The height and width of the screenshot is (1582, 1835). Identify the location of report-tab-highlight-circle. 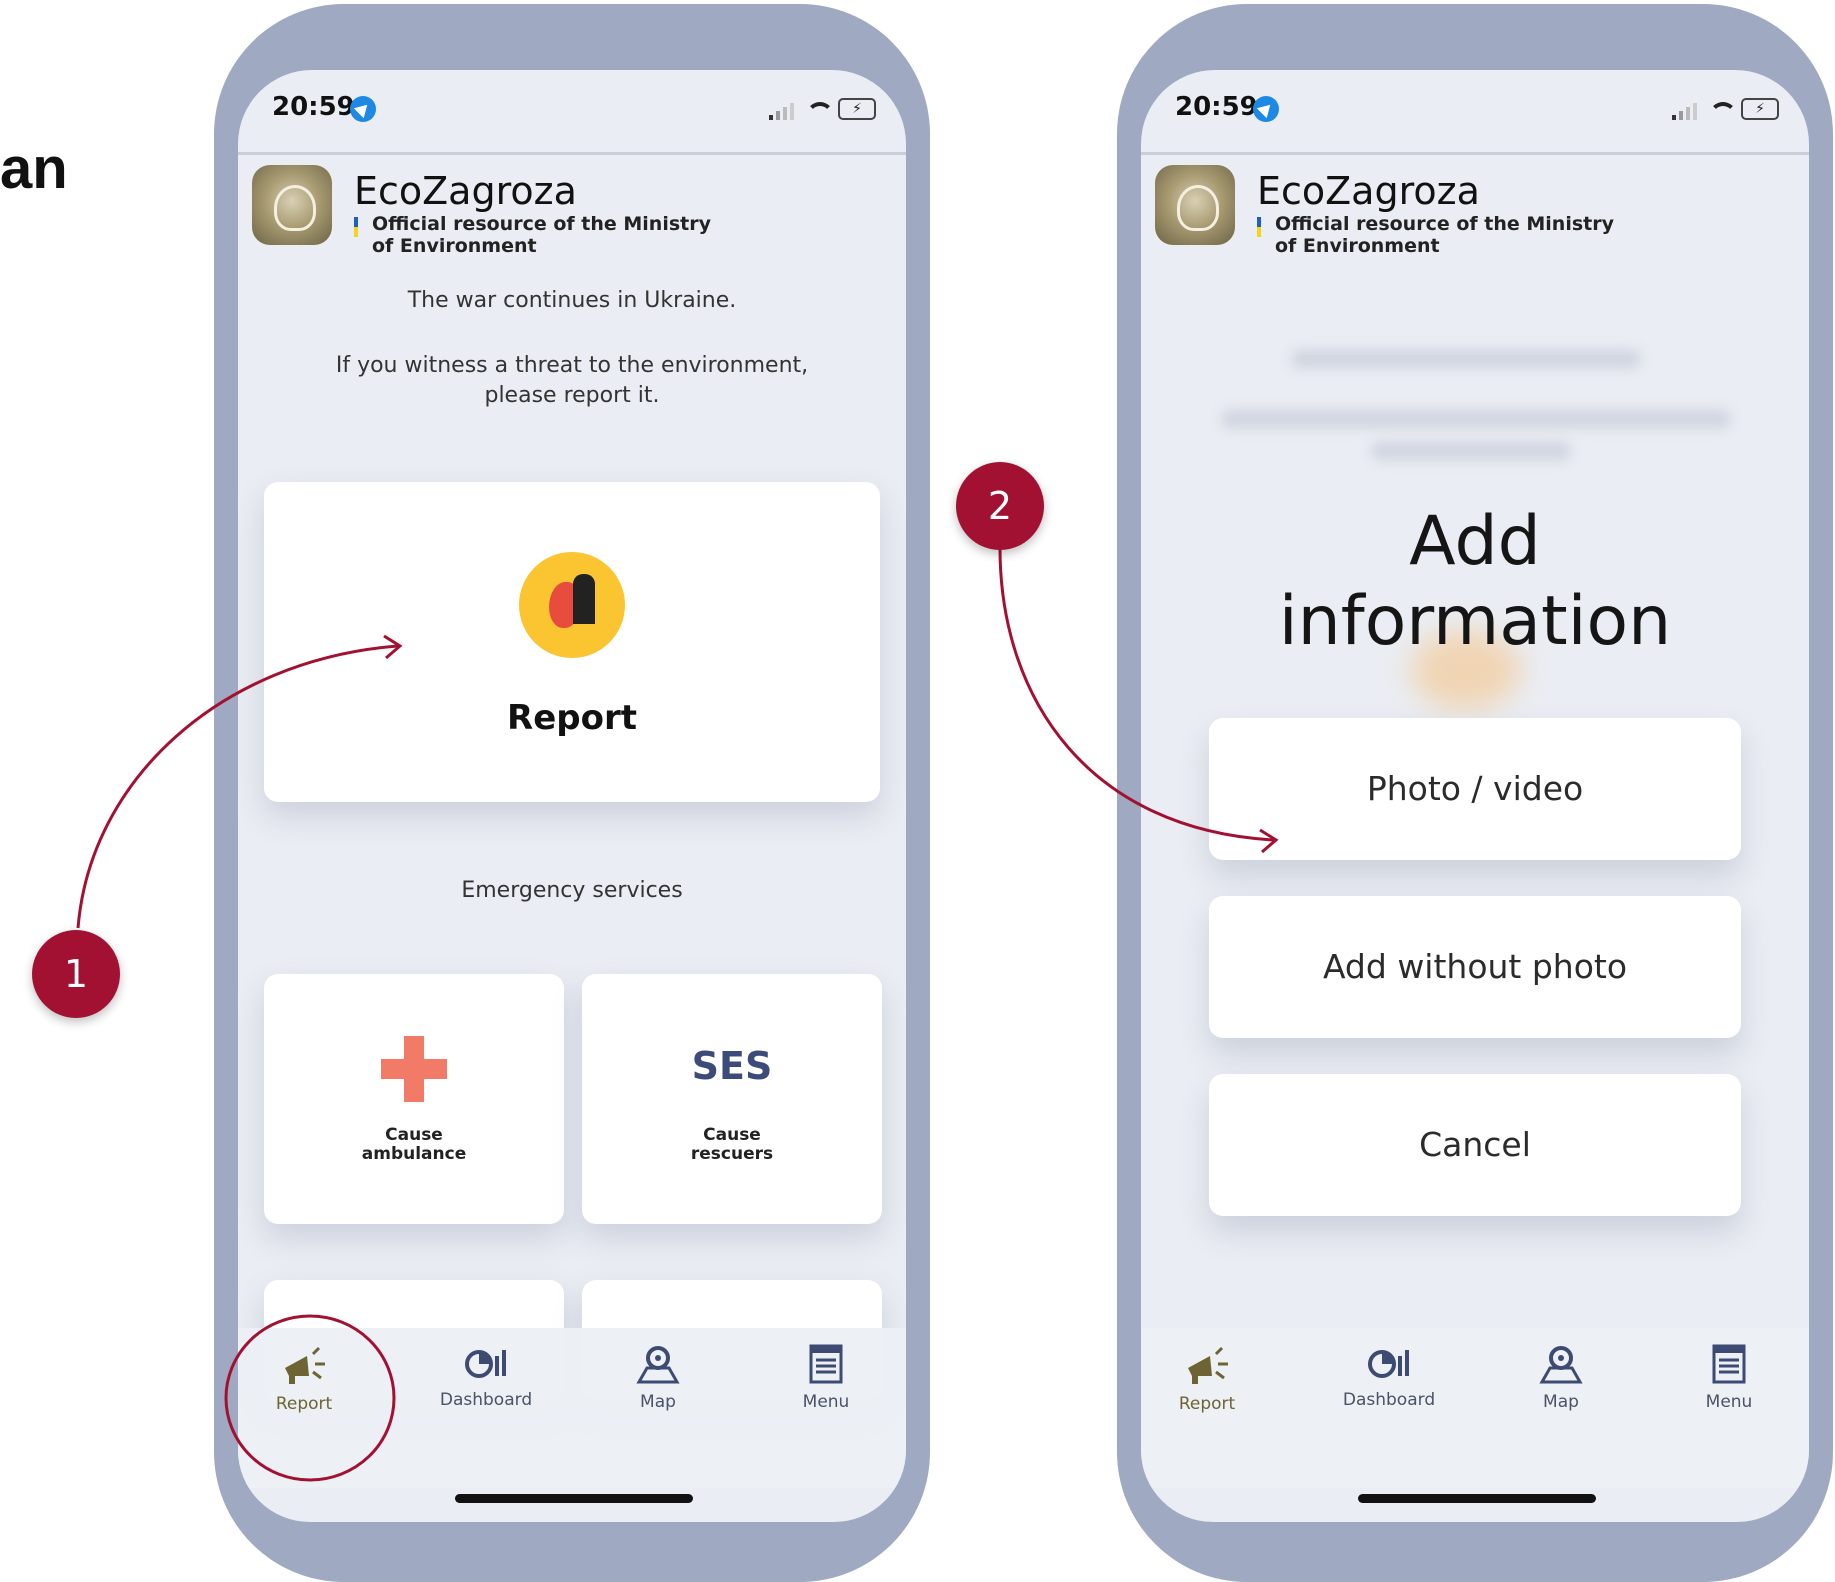
(310, 1398).